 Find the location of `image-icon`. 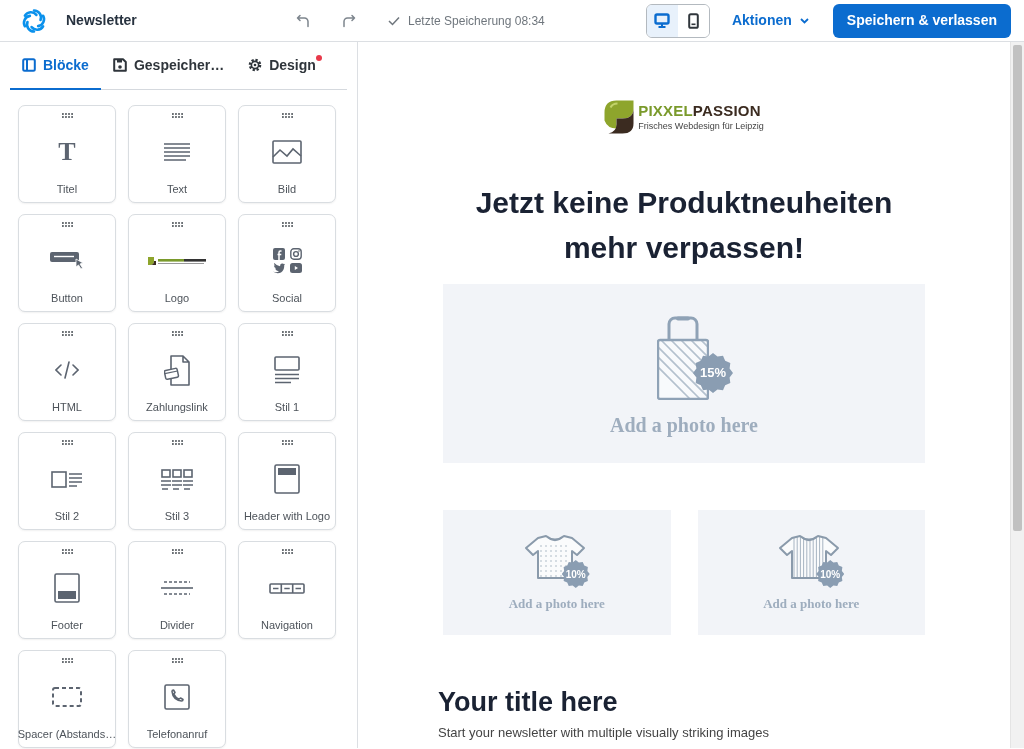

image-icon is located at coordinates (287, 152).